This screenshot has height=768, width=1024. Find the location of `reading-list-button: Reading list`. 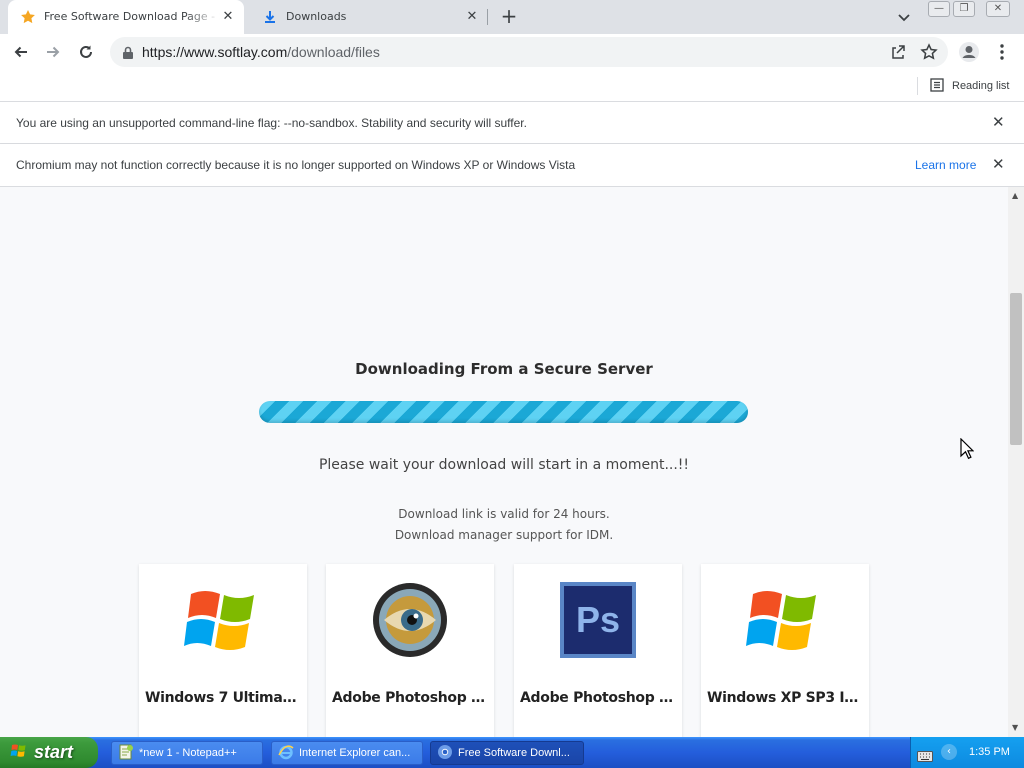

reading-list-button: Reading list is located at coordinates (969, 86).